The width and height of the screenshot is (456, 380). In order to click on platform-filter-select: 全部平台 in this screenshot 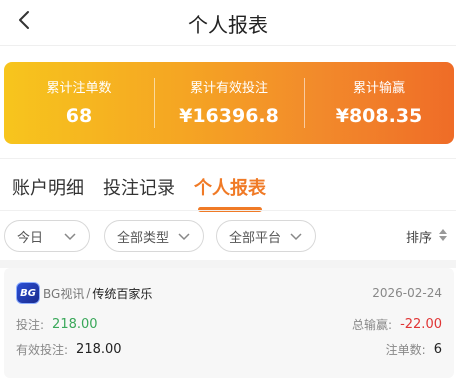, I will do `click(266, 236)`.